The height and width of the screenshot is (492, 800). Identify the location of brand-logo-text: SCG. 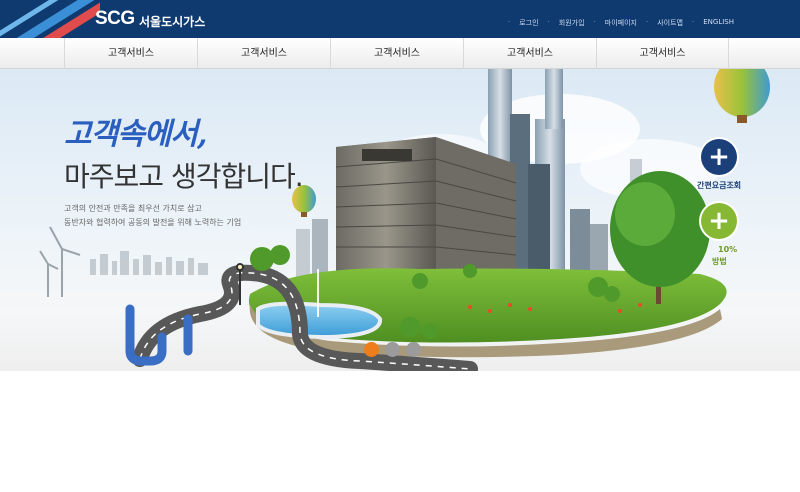
(115, 19).